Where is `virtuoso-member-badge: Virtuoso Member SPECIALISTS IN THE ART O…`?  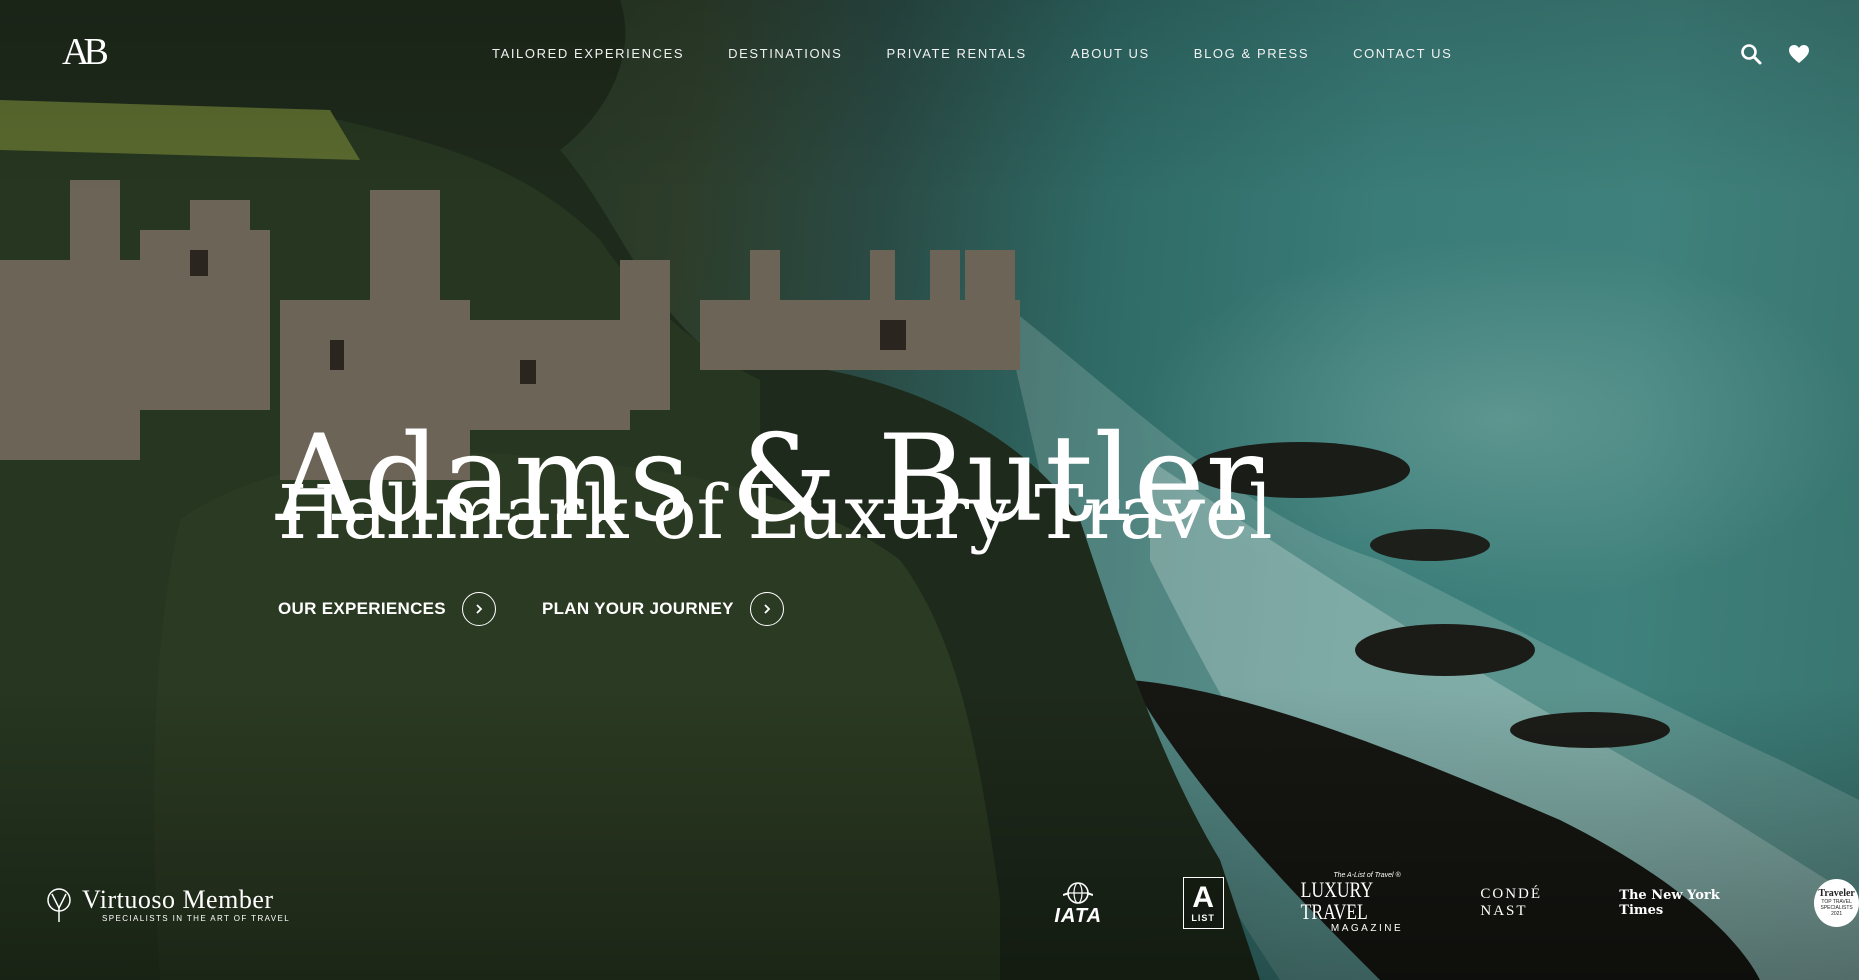
virtuoso-member-badge: Virtuoso Member SPECIALISTS IN THE ART O… is located at coordinates (167, 904).